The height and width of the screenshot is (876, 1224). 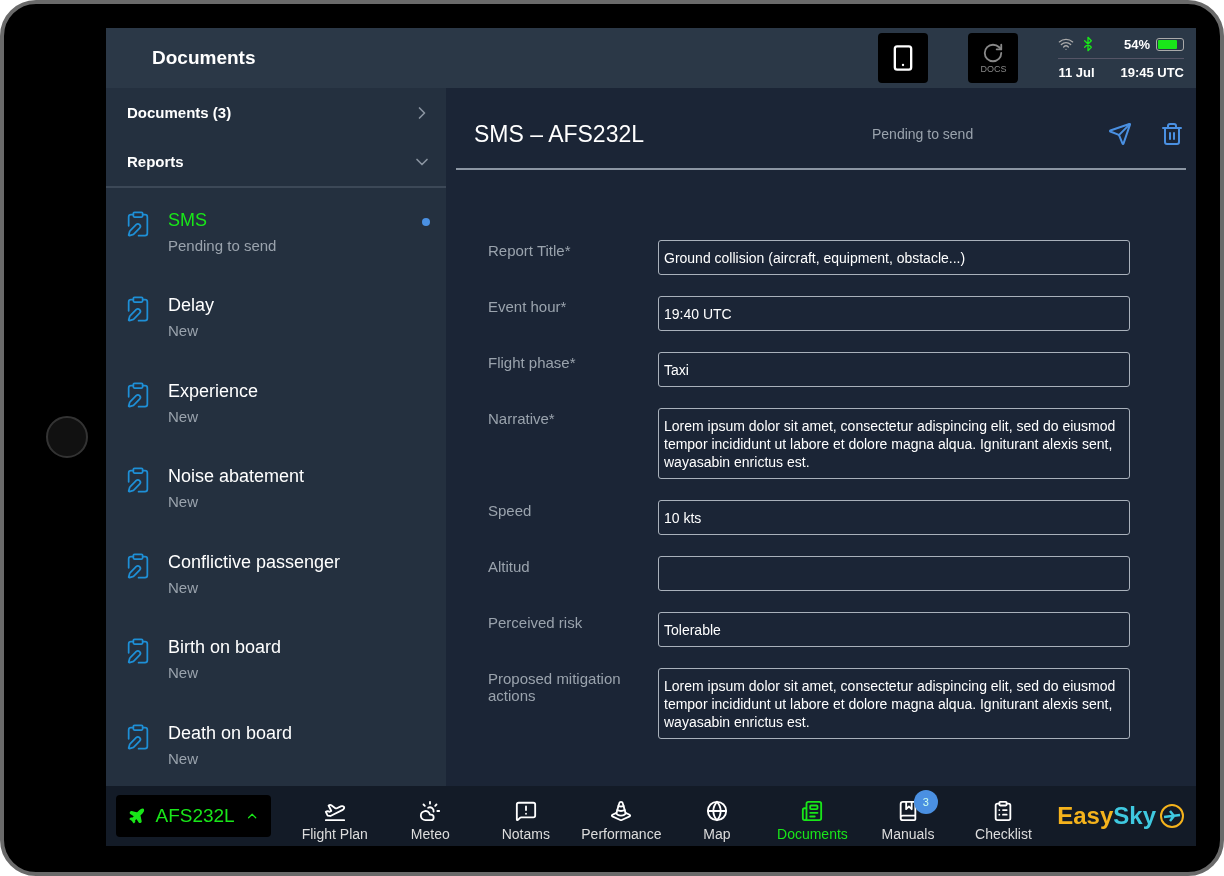 I want to click on flight-selector: AFS232L, so click(x=193, y=816).